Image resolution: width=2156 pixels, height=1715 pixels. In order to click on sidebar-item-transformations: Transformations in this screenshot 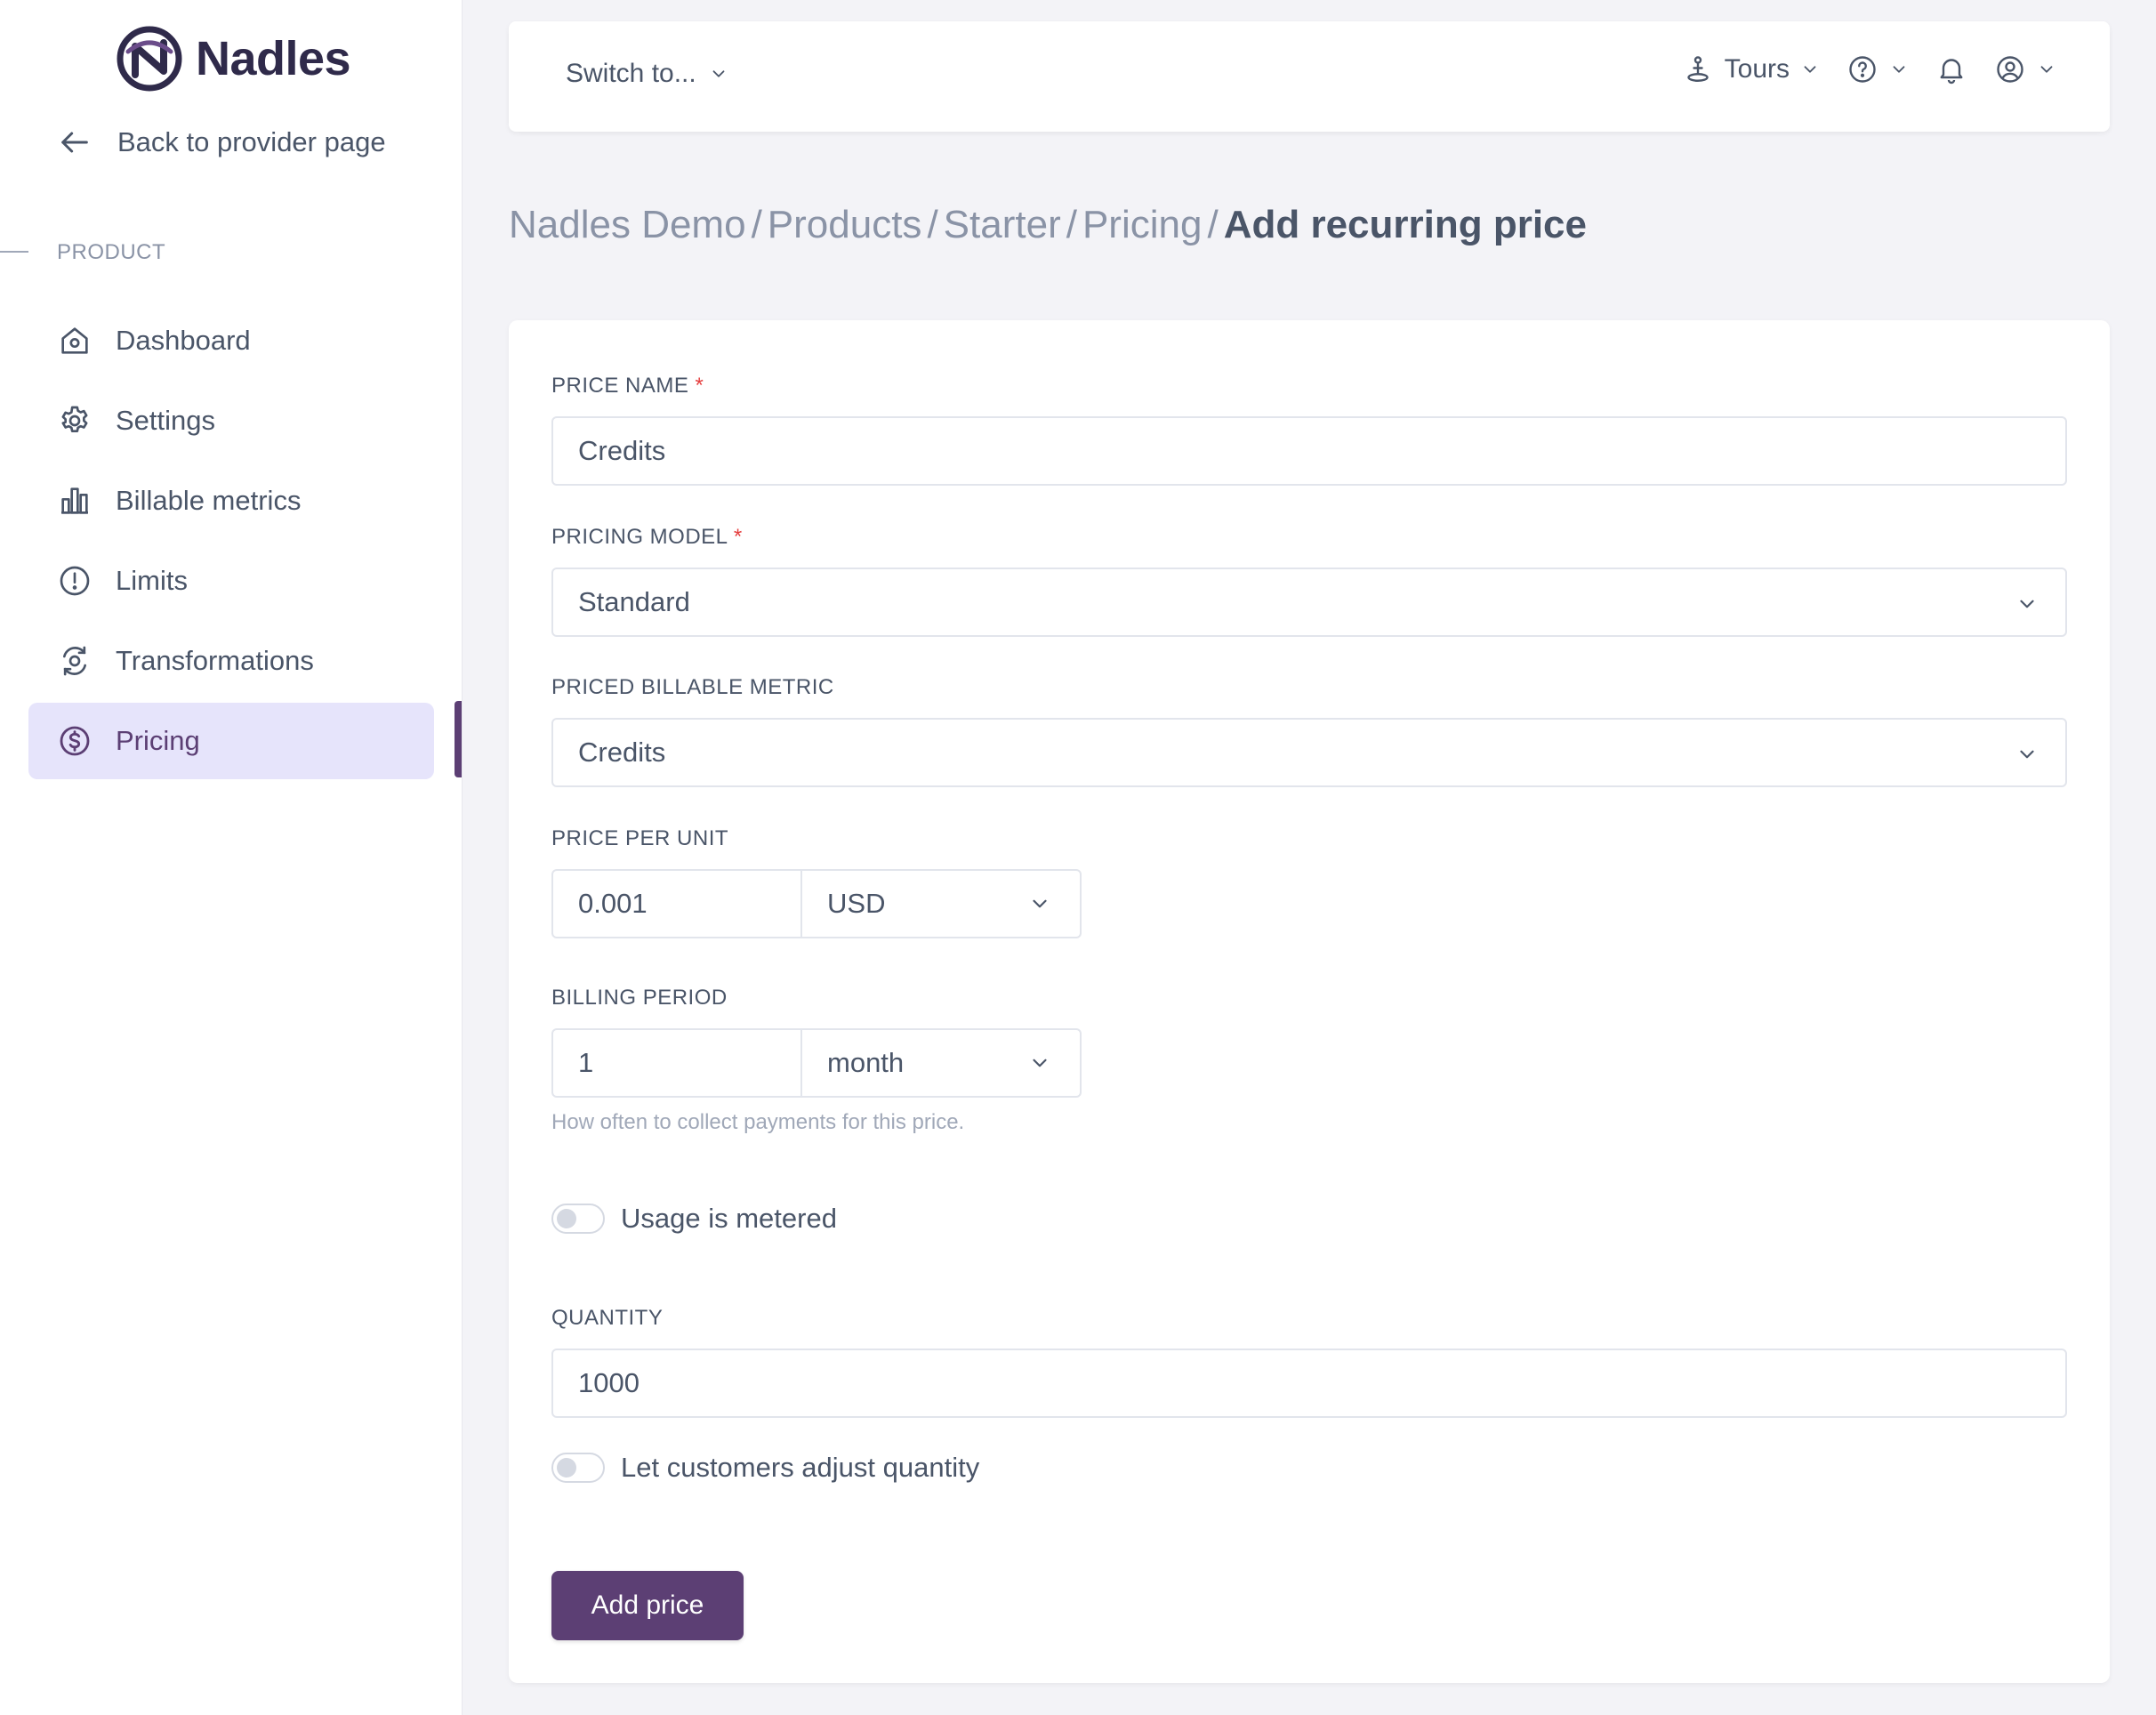, I will do `click(231, 661)`.